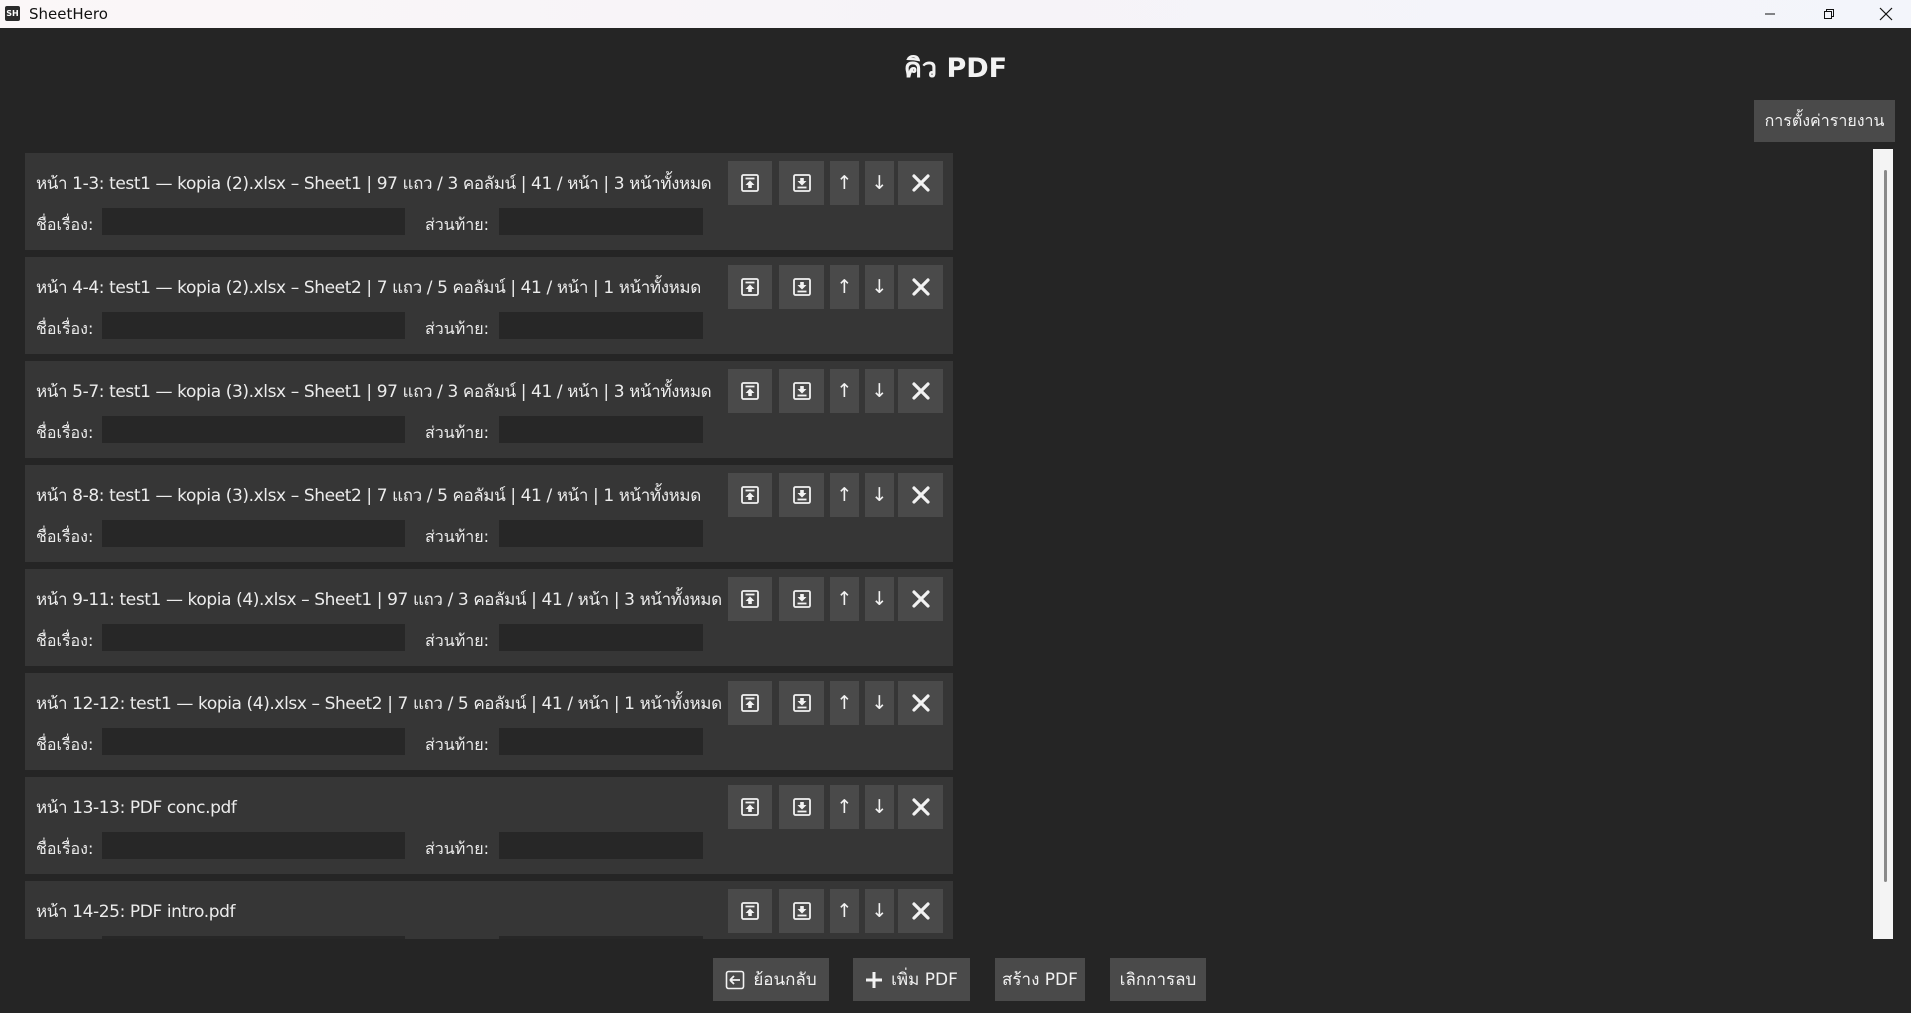 The height and width of the screenshot is (1013, 1911). What do you see at coordinates (1883, 544) in the screenshot?
I see `scrollbar` at bounding box center [1883, 544].